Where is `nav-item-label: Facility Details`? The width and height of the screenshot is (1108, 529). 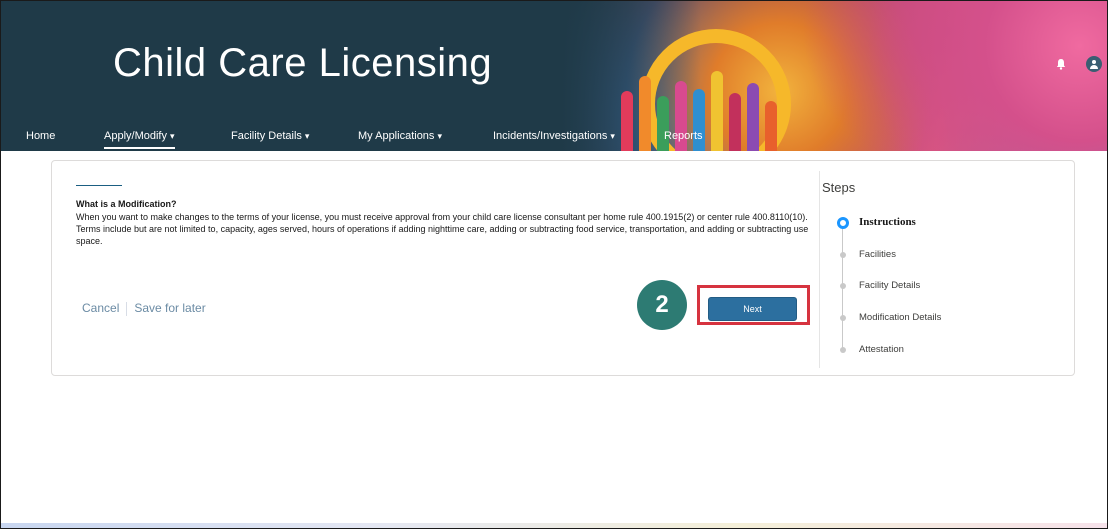
nav-item-label: Facility Details is located at coordinates (266, 136).